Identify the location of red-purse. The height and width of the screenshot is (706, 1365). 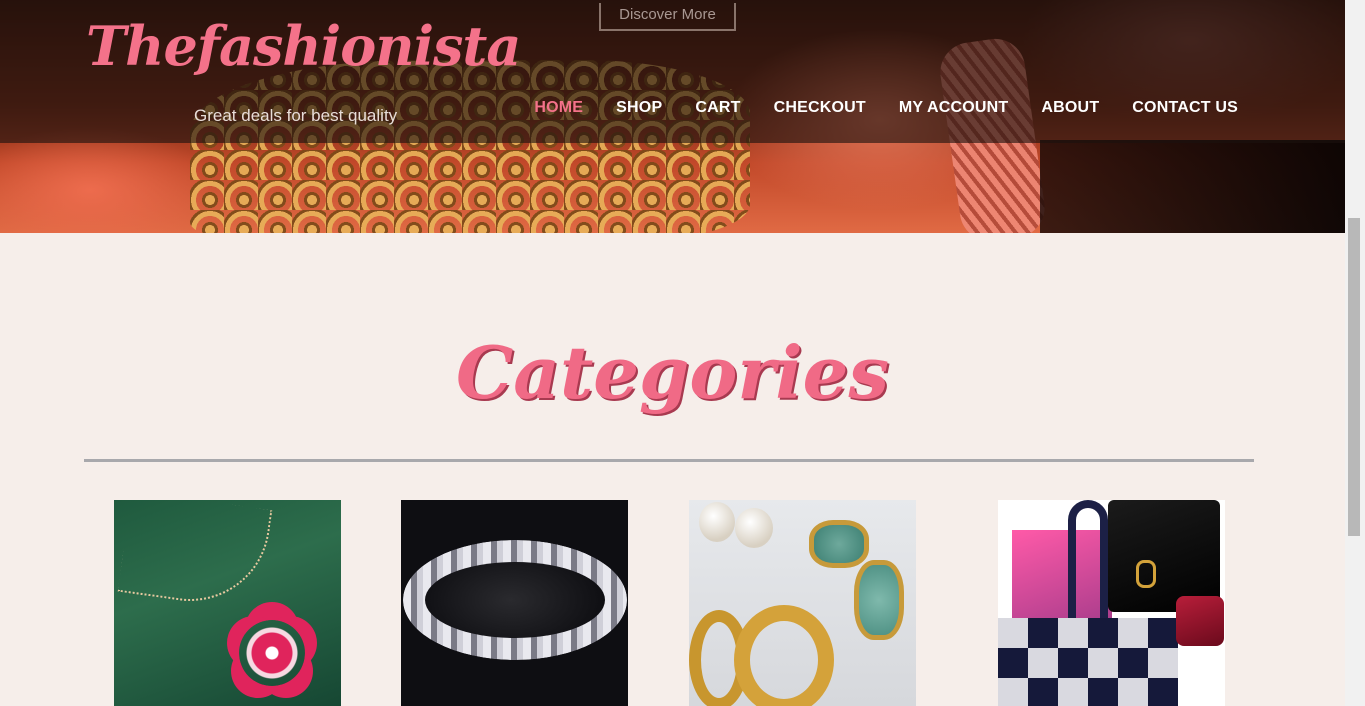
(1200, 621).